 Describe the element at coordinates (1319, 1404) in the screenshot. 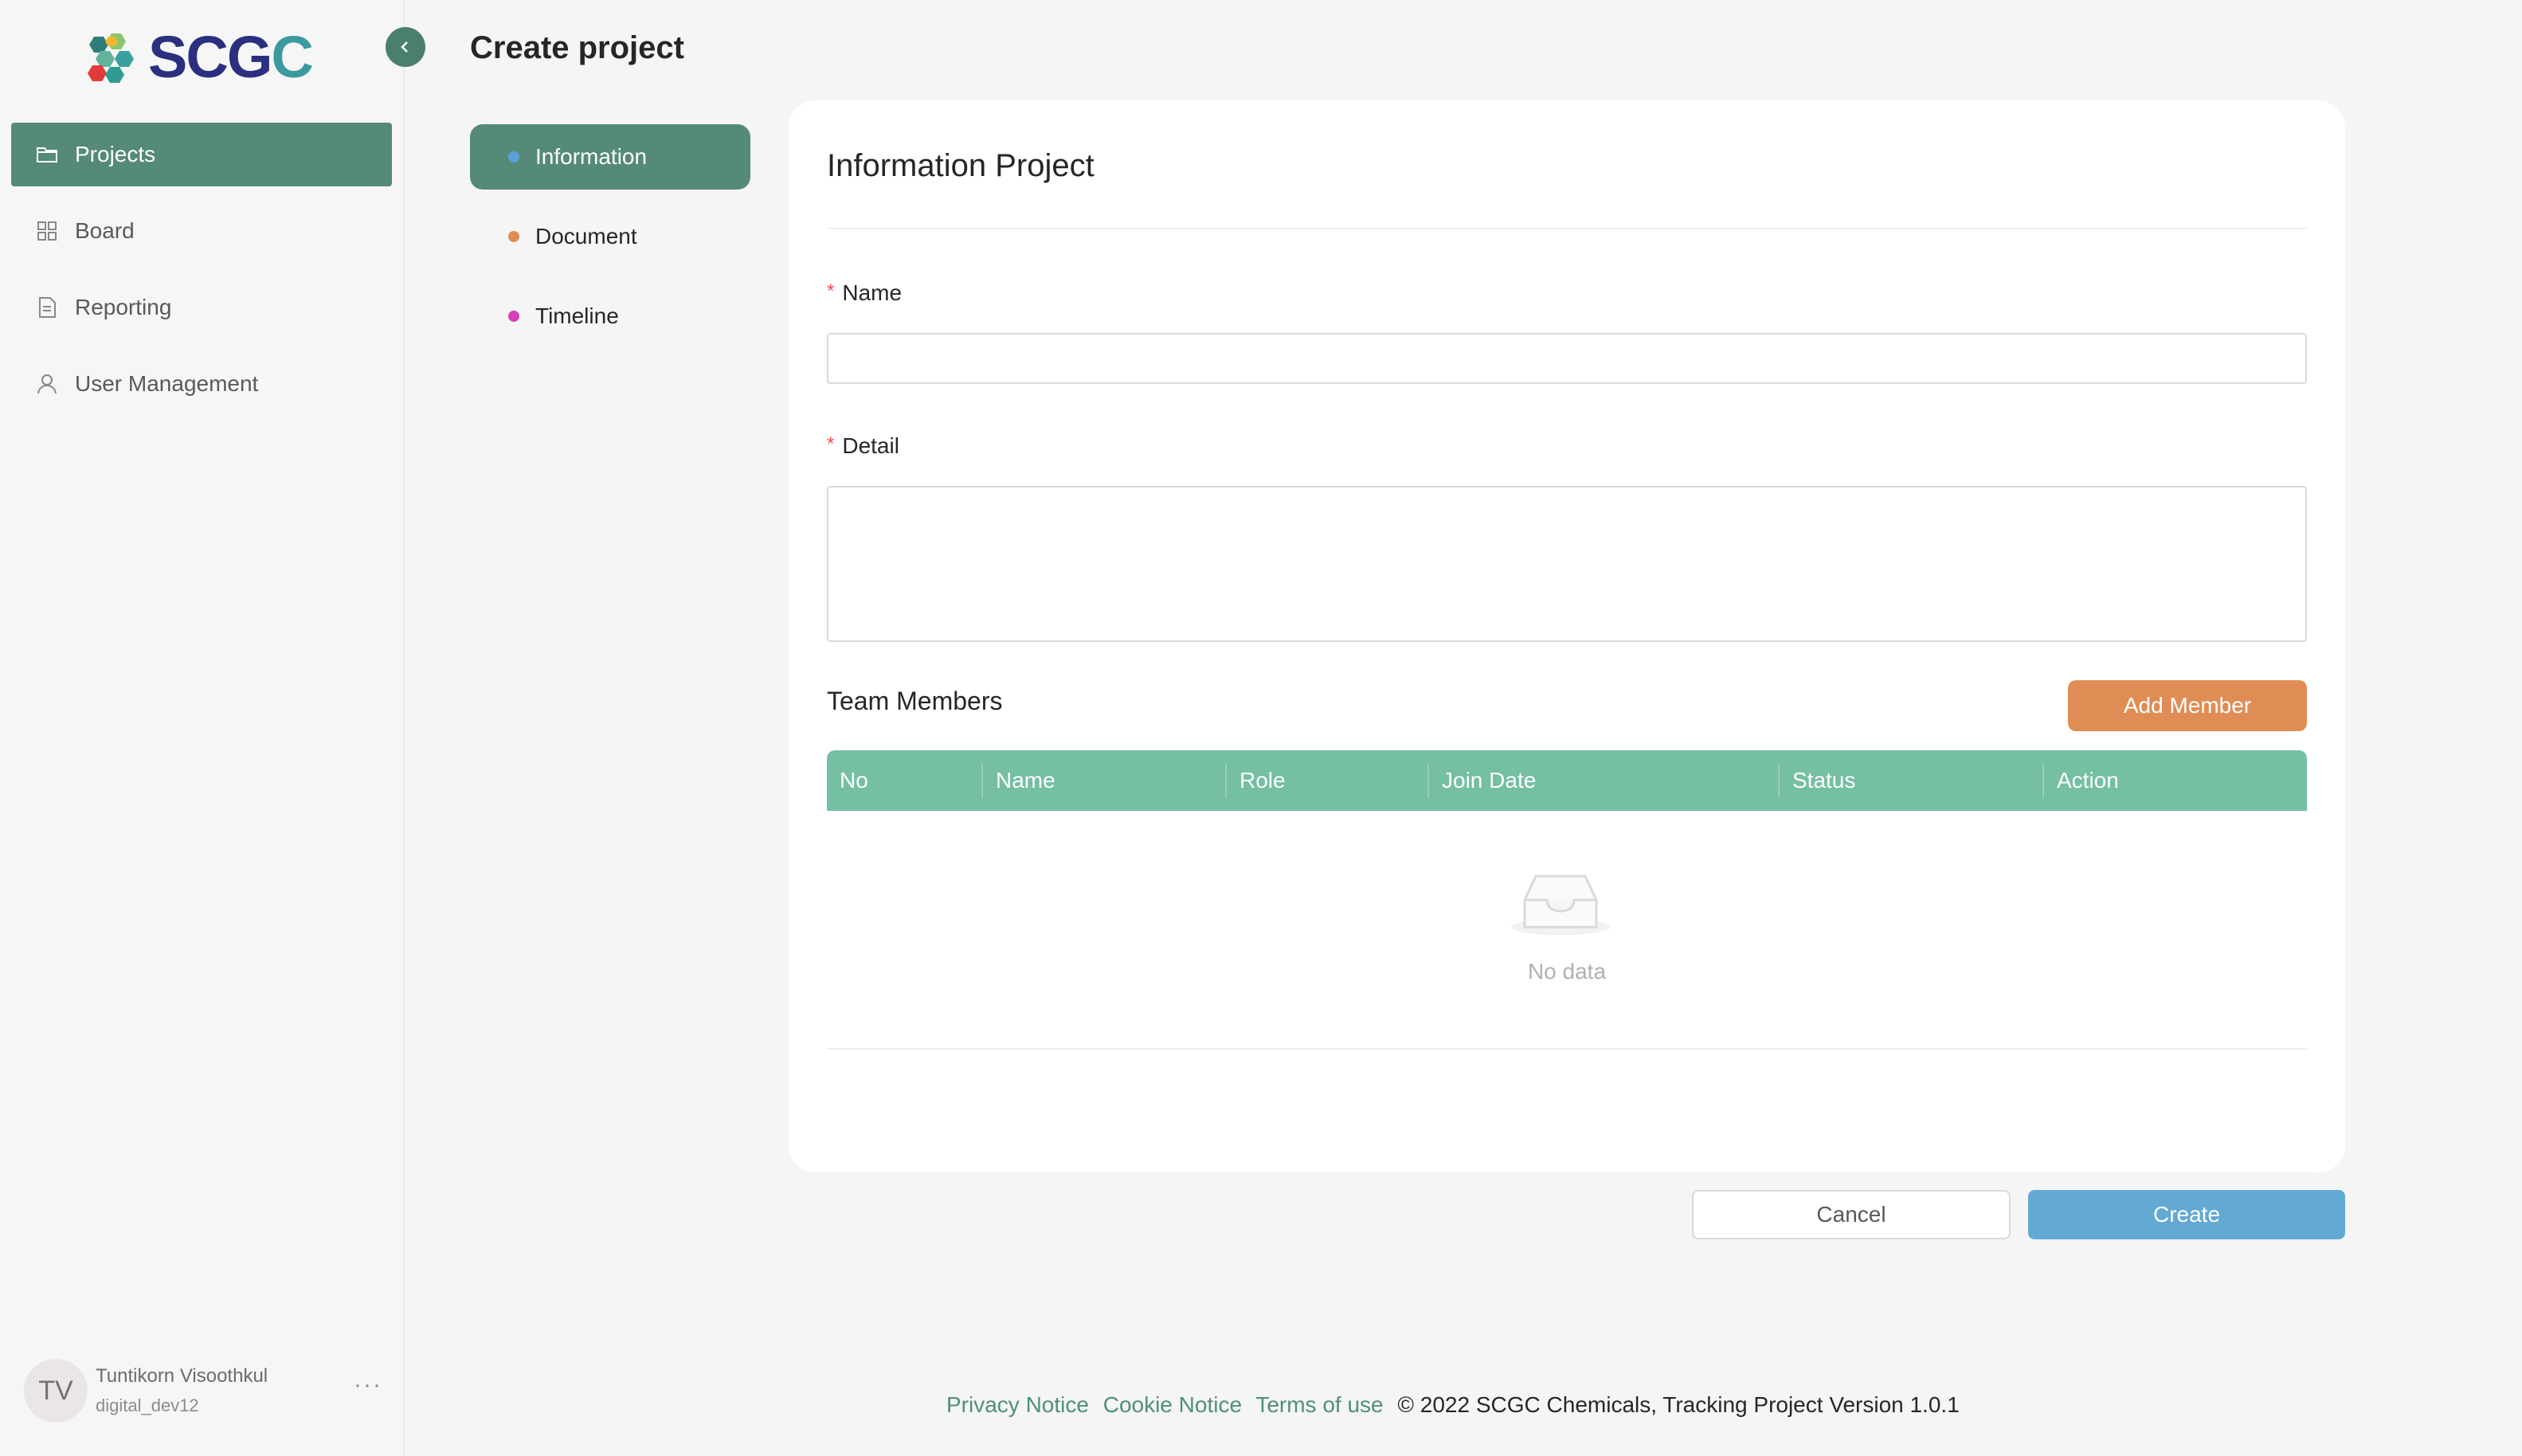

I see `terms-of-use-link: Terms of use` at that location.